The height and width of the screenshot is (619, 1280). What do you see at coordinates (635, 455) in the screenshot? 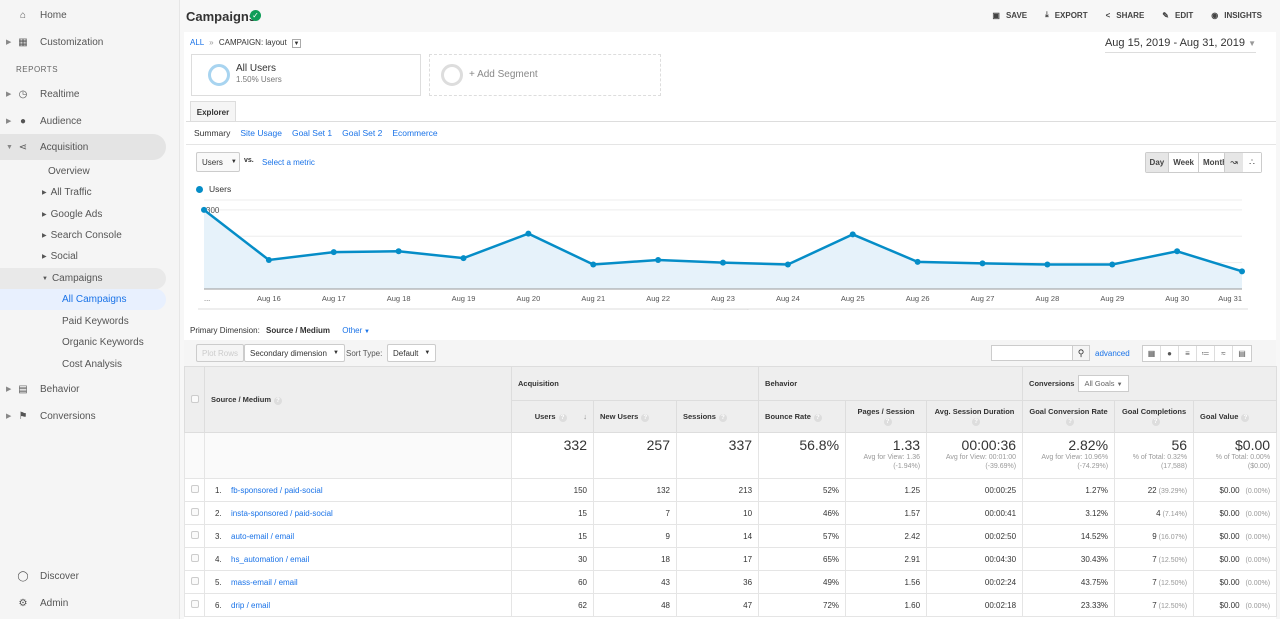
I see `total-new-users: 257` at bounding box center [635, 455].